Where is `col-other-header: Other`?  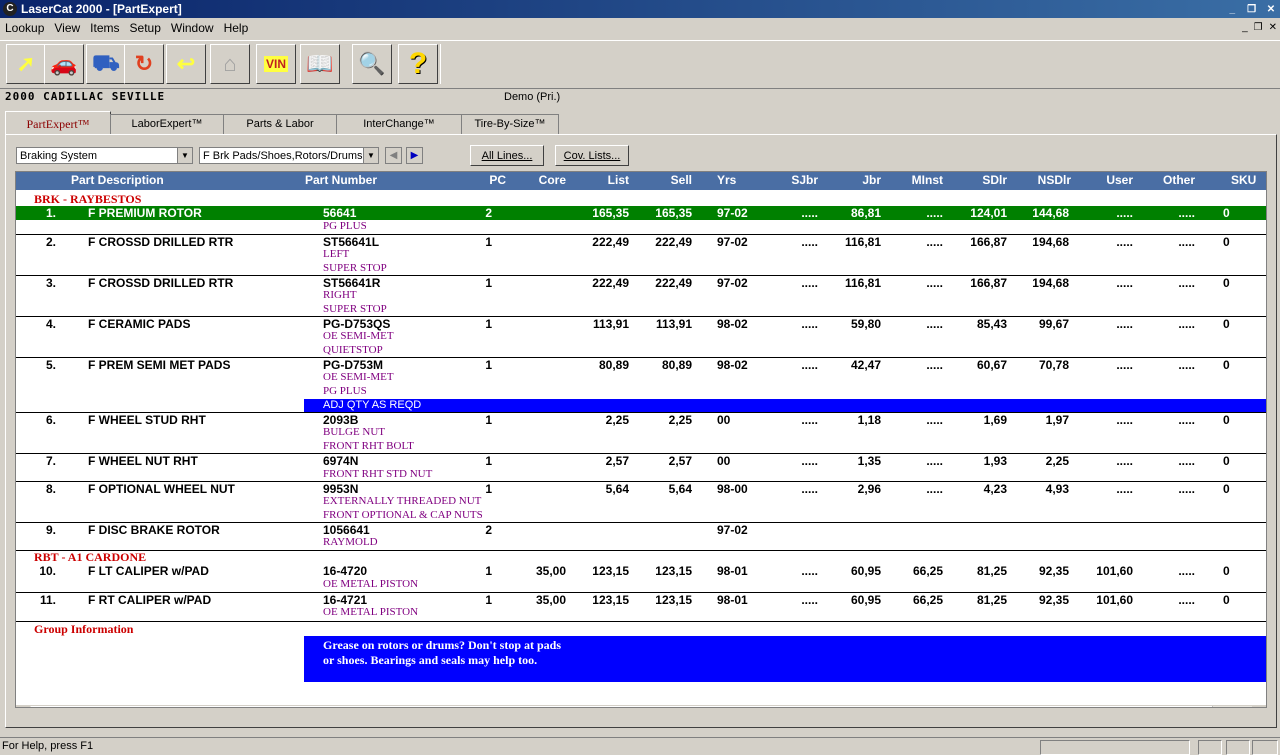
col-other-header: Other is located at coordinates (1170, 180).